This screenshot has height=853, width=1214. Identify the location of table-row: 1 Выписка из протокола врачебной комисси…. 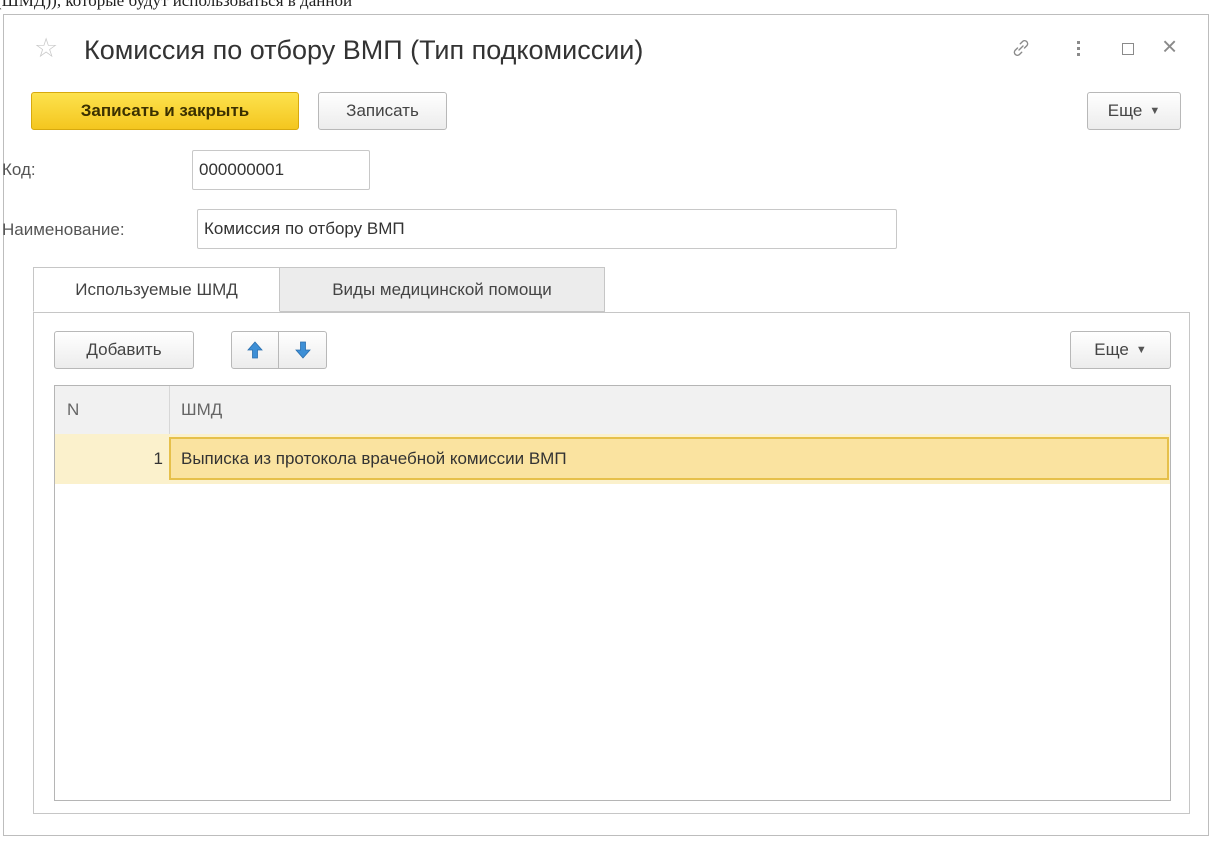
(612, 459).